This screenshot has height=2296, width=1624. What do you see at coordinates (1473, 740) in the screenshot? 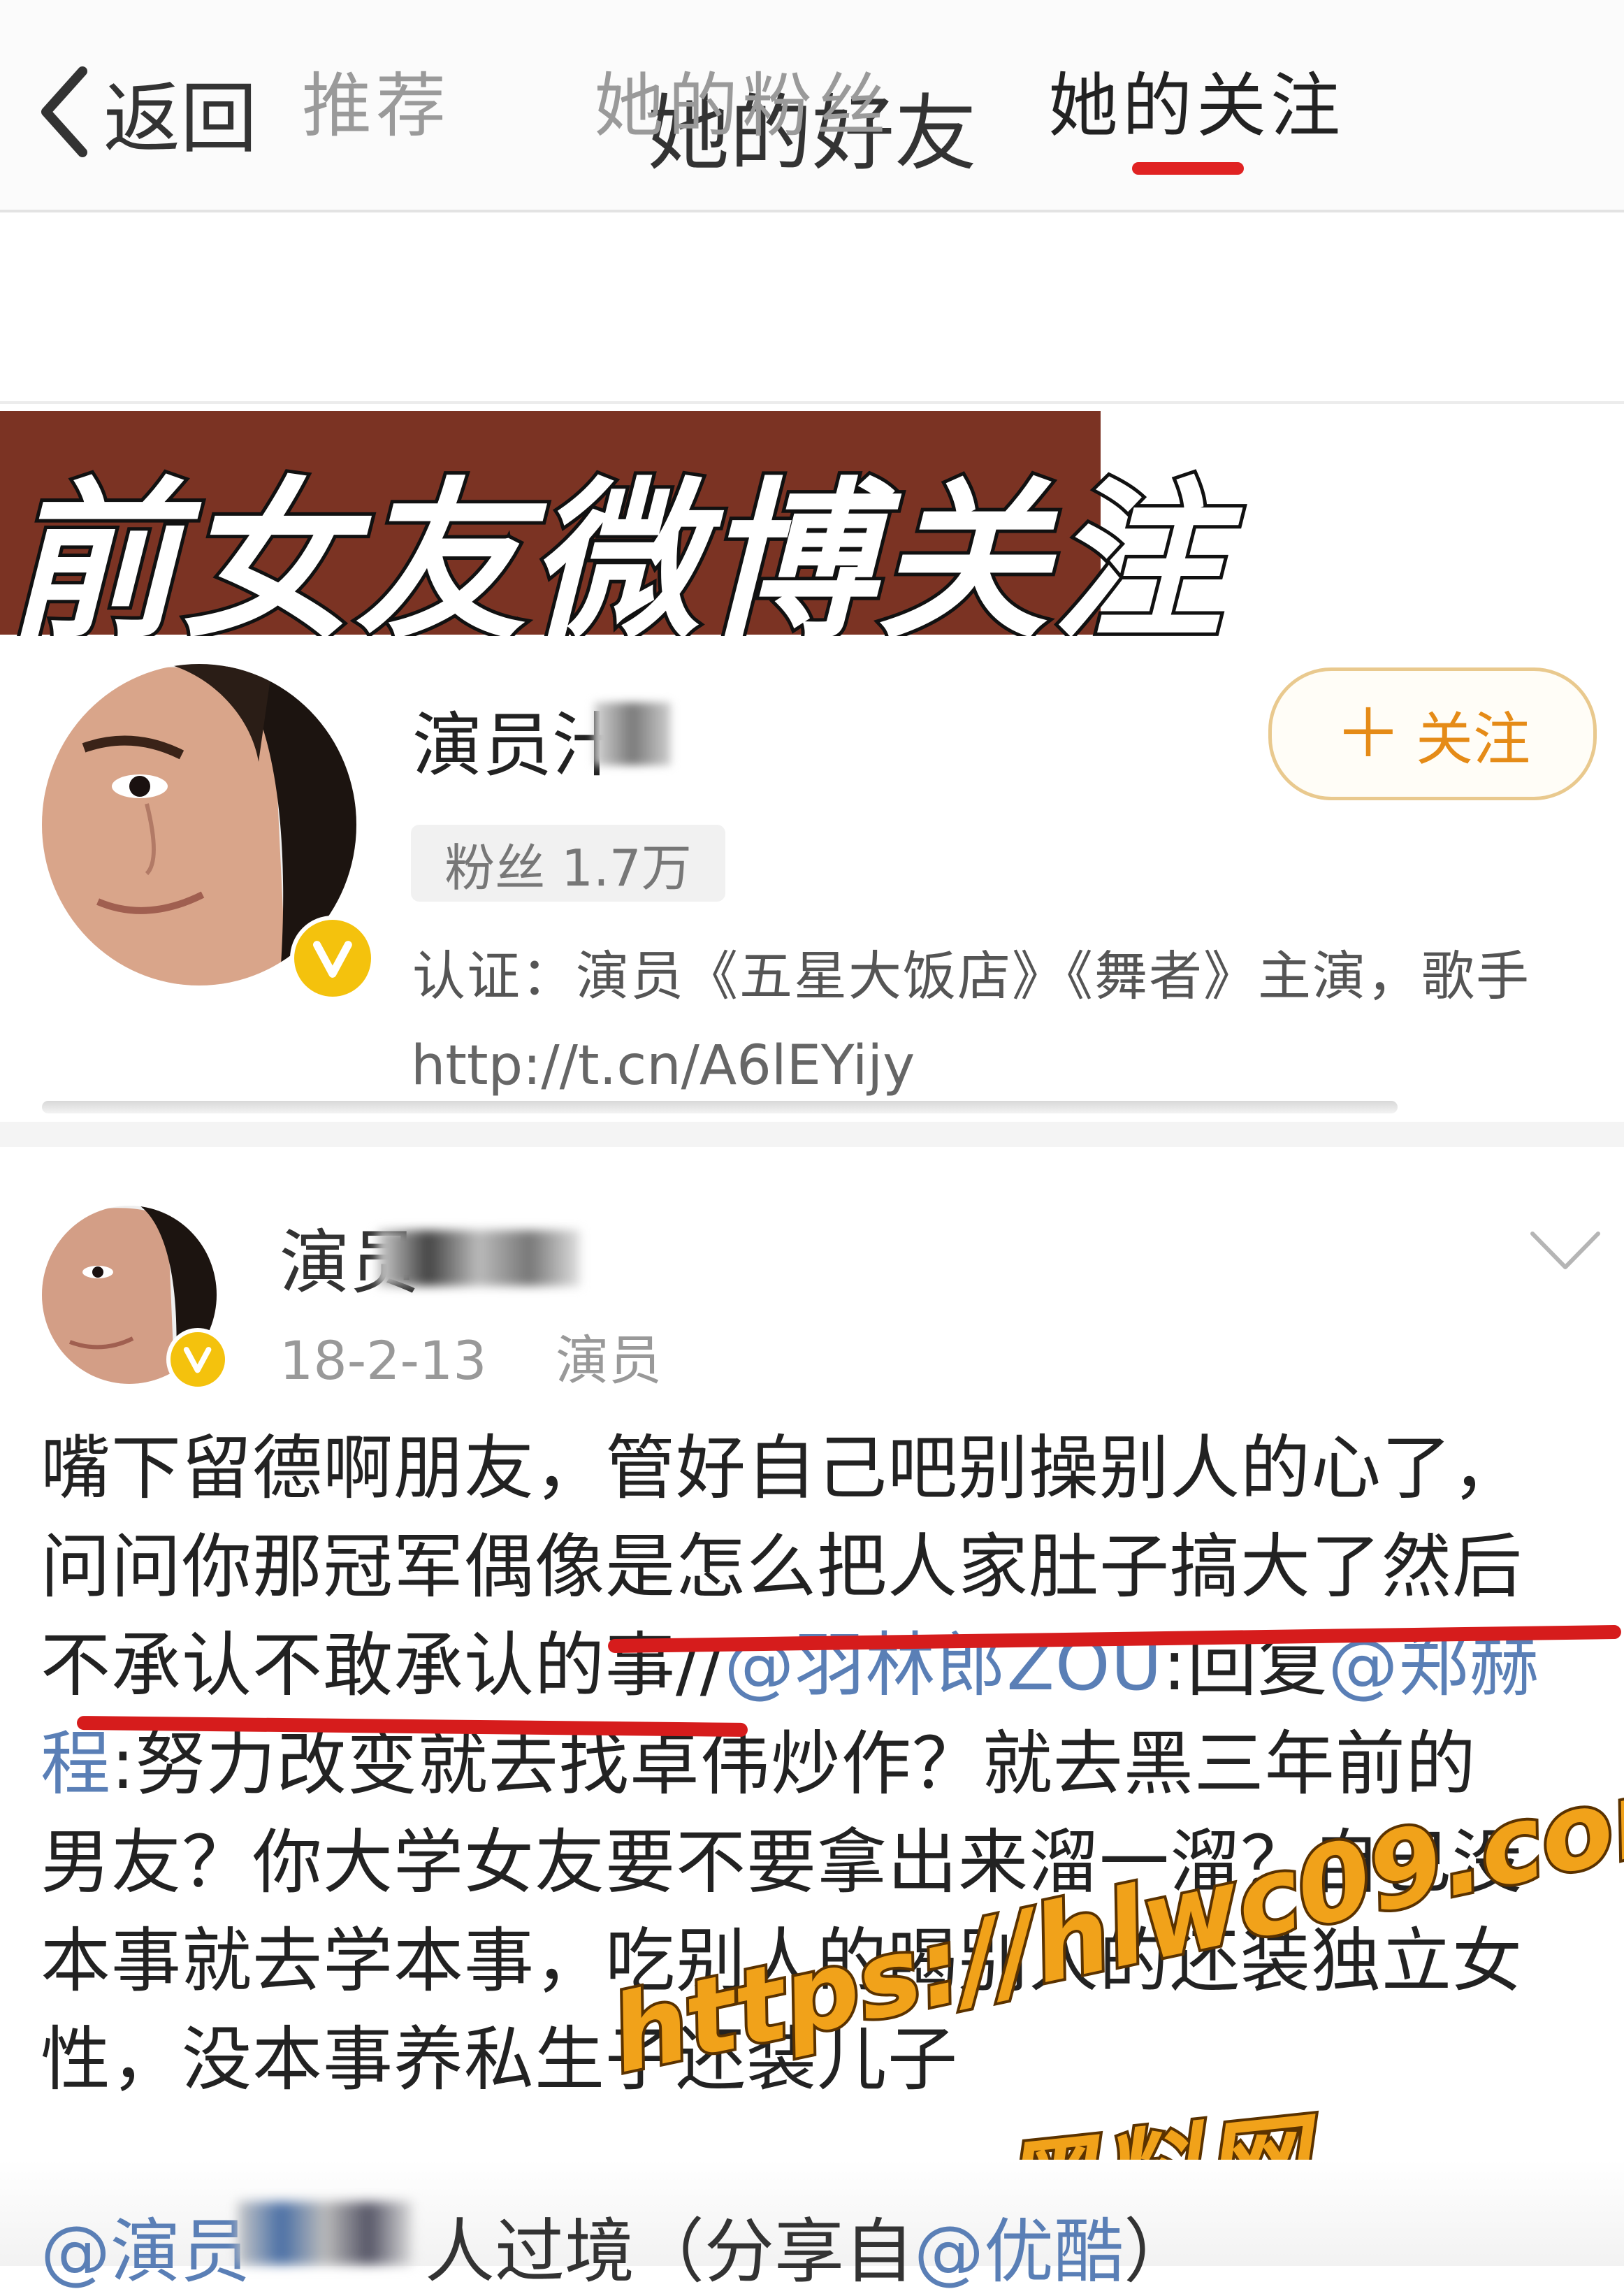
I see `follow-label: 关注` at bounding box center [1473, 740].